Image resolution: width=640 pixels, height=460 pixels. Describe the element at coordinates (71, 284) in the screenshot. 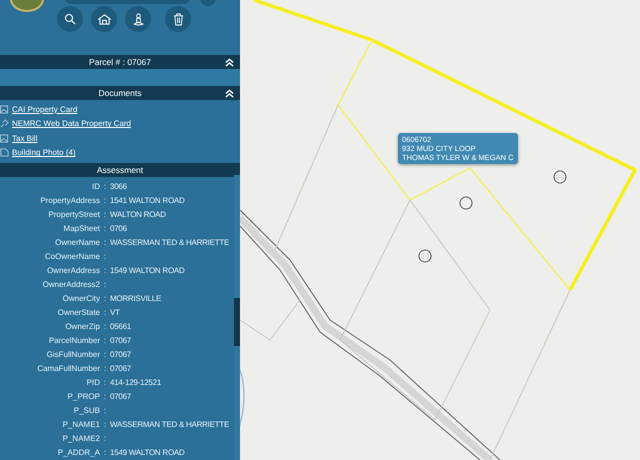

I see `field-label: OwnerAddress2` at that location.